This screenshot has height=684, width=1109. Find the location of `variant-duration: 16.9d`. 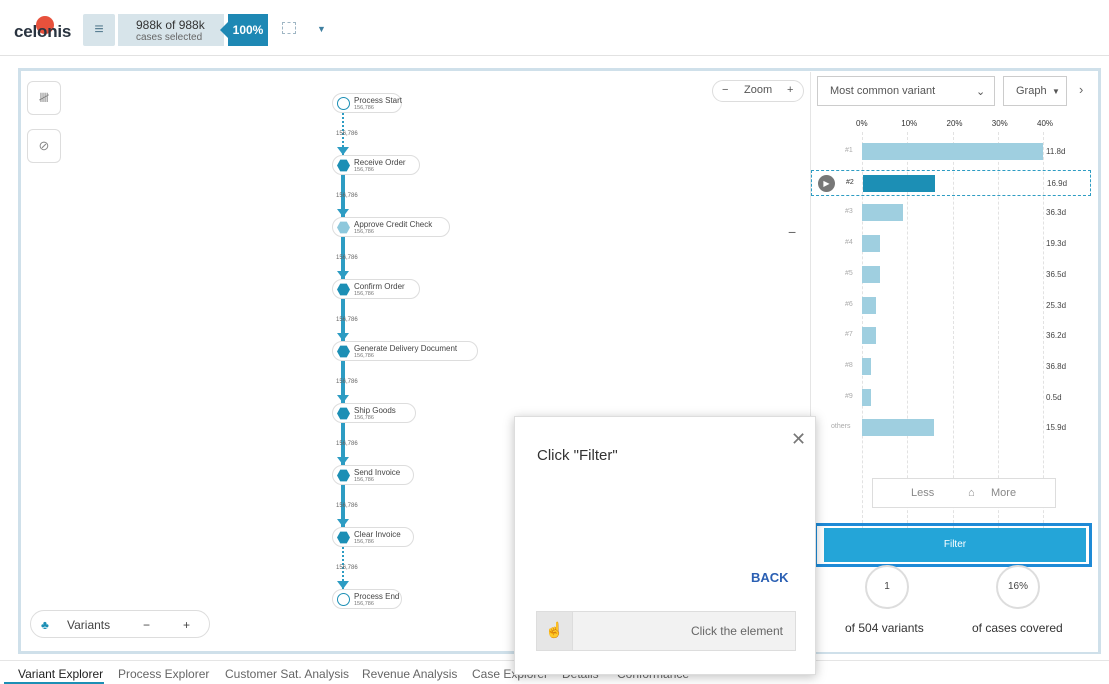

variant-duration: 16.9d is located at coordinates (1057, 183).